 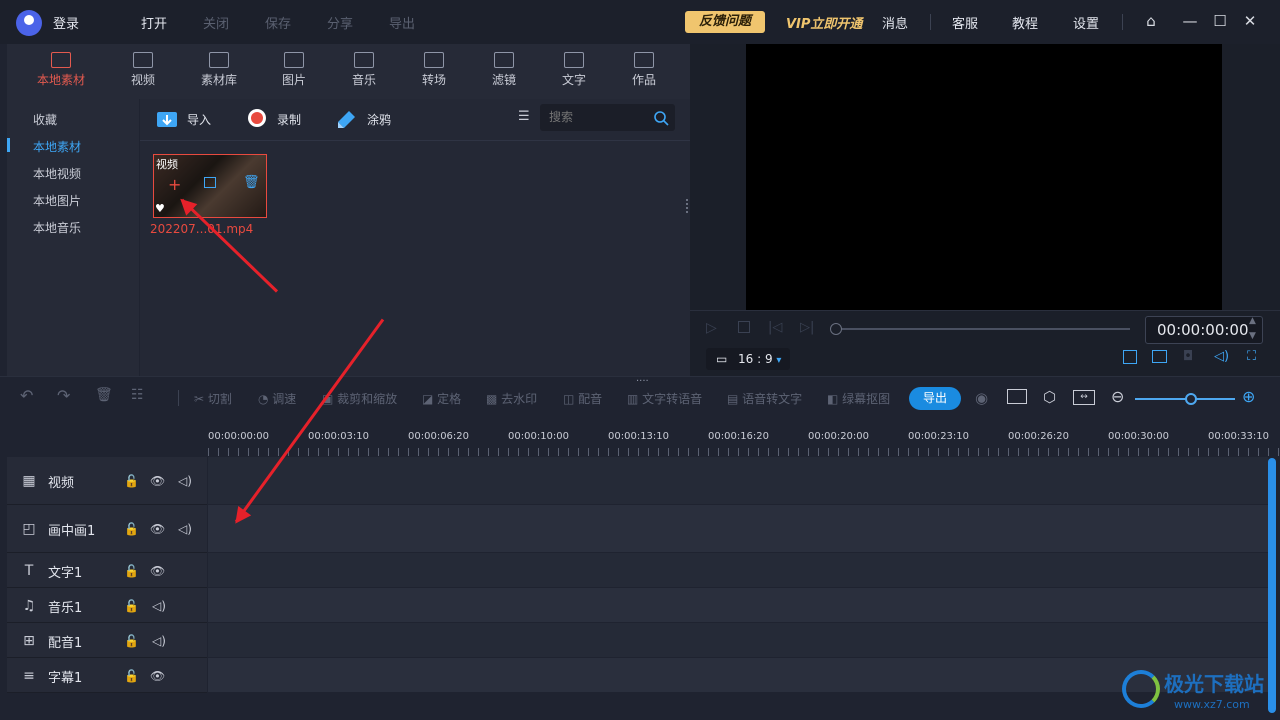 What do you see at coordinates (1204, 330) in the screenshot?
I see `timecode-display: 00:00:00:00` at bounding box center [1204, 330].